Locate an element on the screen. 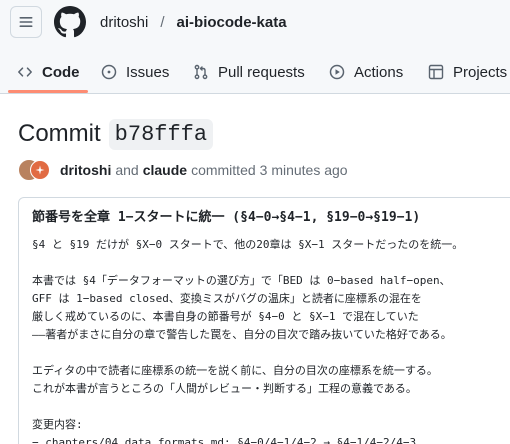 The image size is (510, 444). sparkle-icon is located at coordinates (40, 170).